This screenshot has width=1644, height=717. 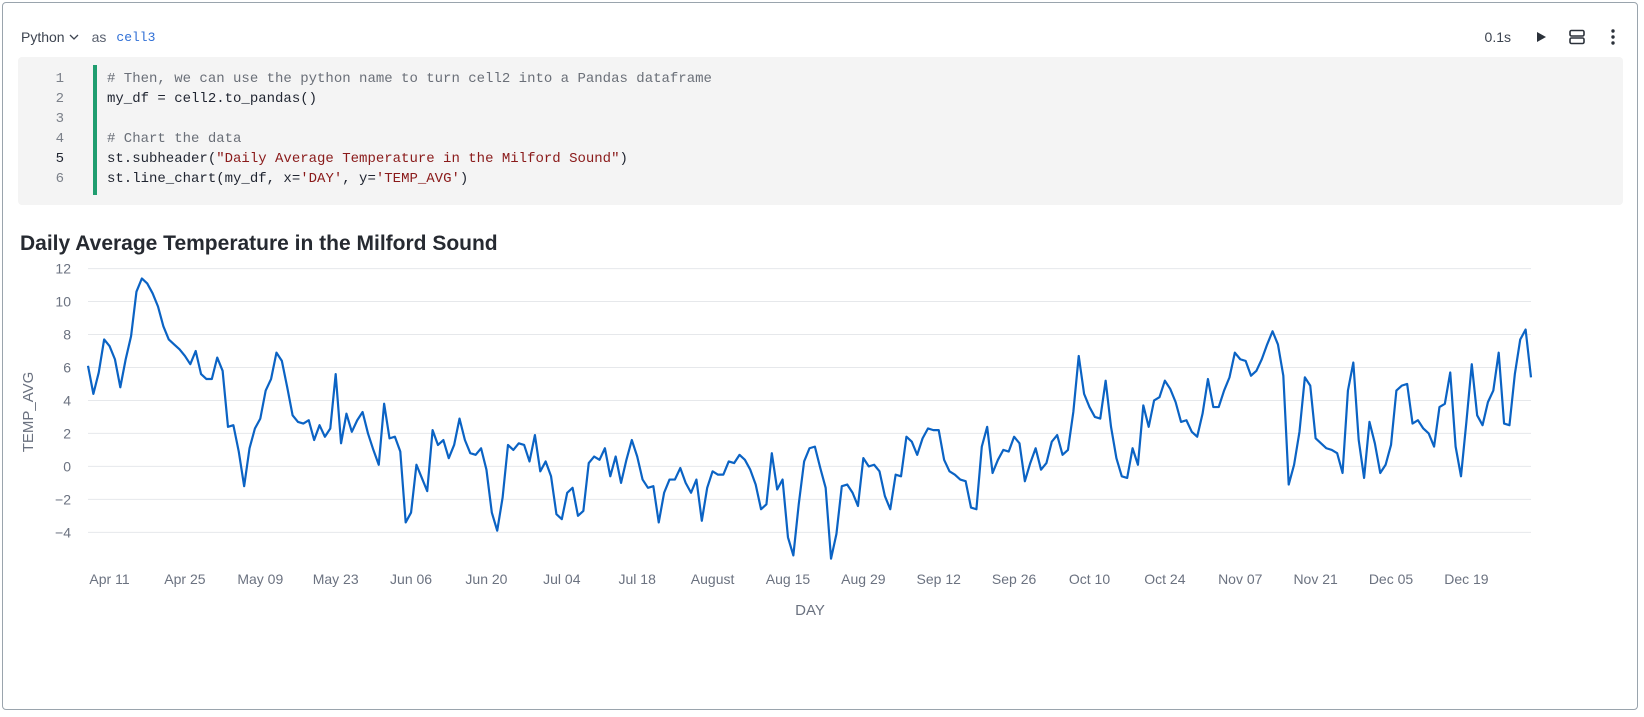 I want to click on output-toggle-button, so click(x=1577, y=37).